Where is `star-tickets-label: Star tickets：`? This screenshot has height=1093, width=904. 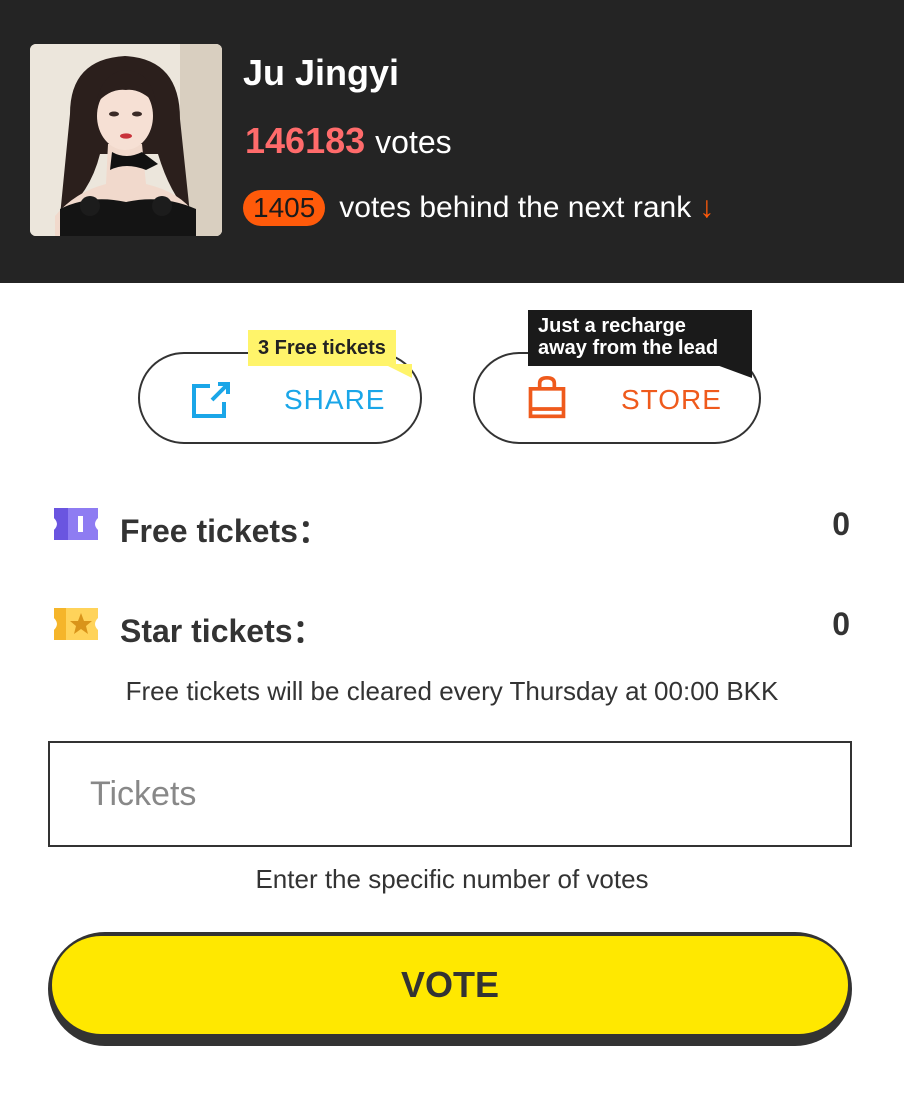
star-tickets-label: Star tickets： is located at coordinates (222, 631).